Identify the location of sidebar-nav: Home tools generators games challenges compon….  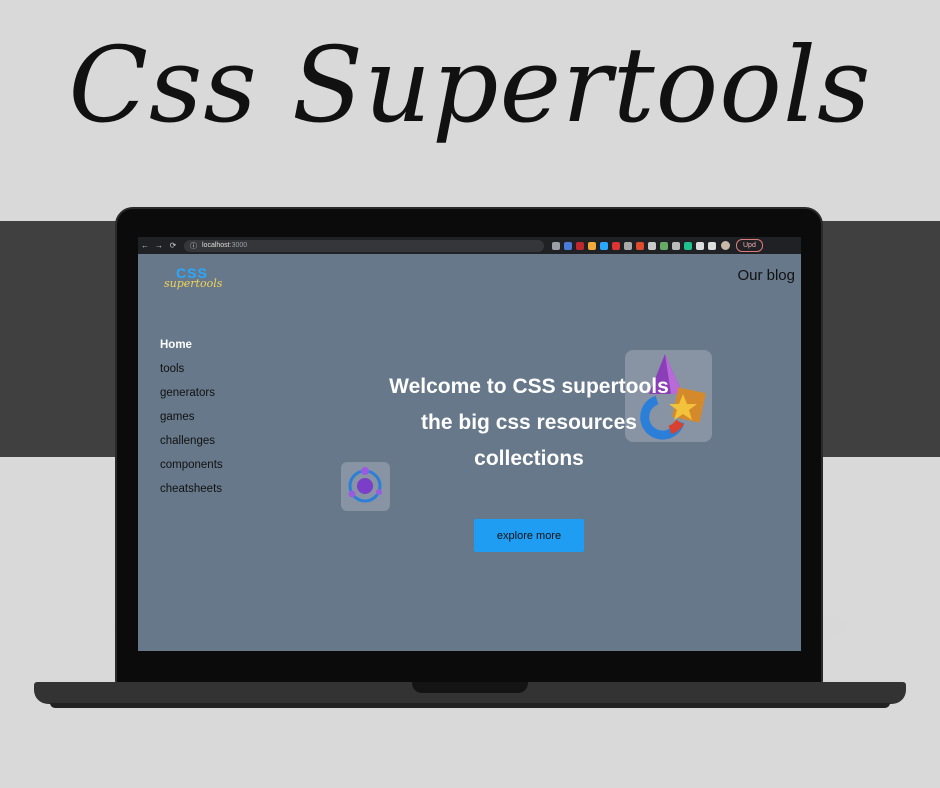
(191, 417).